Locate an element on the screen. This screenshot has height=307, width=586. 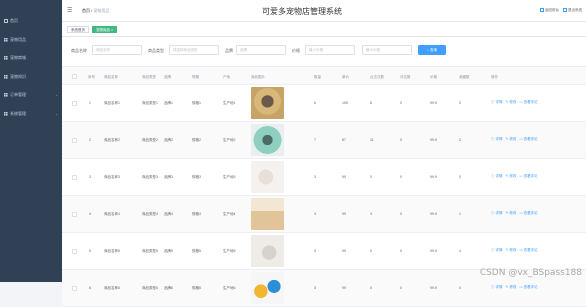
cell-qty: 6 is located at coordinates (315, 103).